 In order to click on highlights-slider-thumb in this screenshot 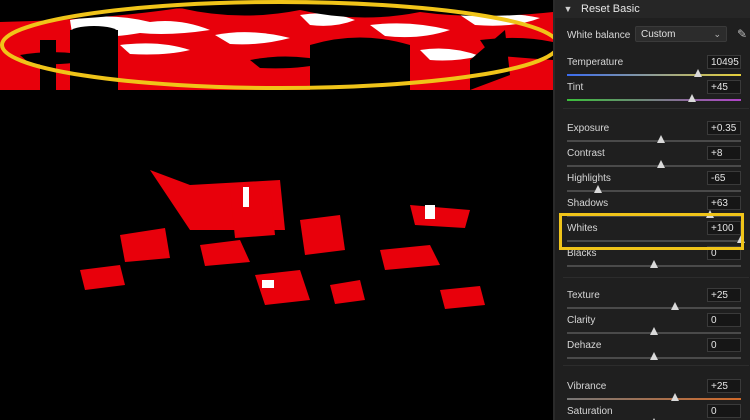, I will do `click(598, 189)`.